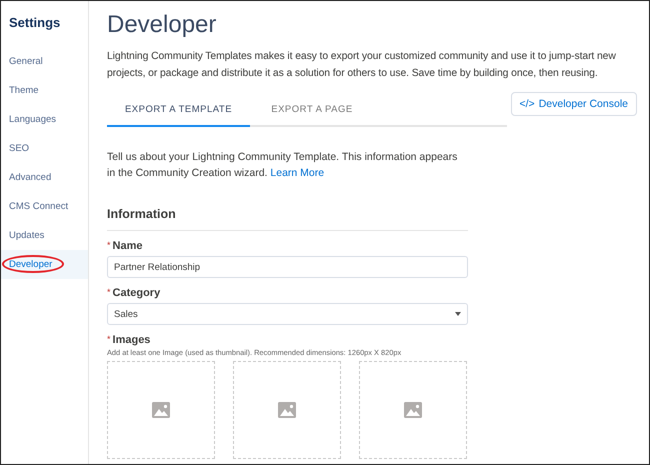 Image resolution: width=650 pixels, height=465 pixels. I want to click on field-label: Category, so click(136, 293).